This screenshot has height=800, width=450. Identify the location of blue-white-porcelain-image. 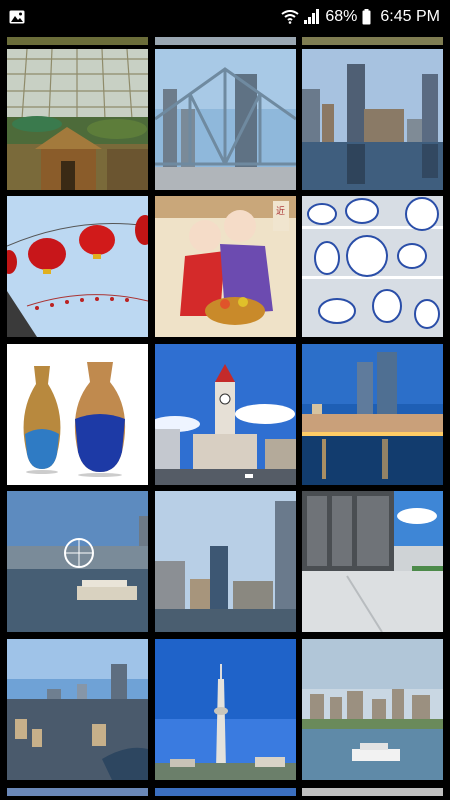
(372, 266).